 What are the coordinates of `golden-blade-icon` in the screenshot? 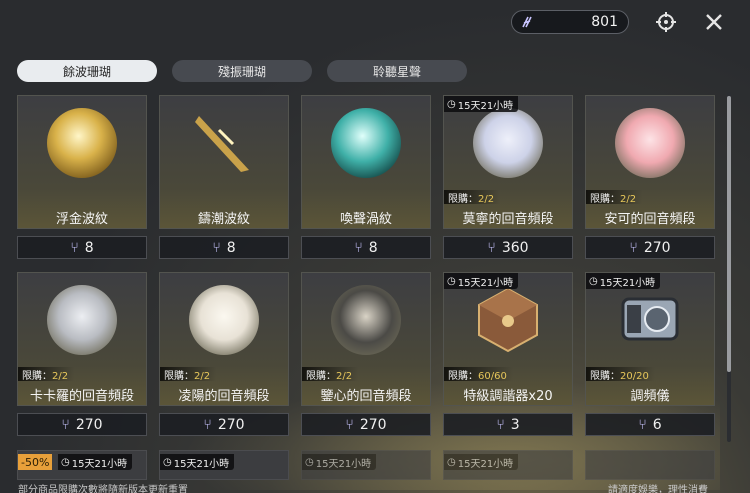 It's located at (222, 144).